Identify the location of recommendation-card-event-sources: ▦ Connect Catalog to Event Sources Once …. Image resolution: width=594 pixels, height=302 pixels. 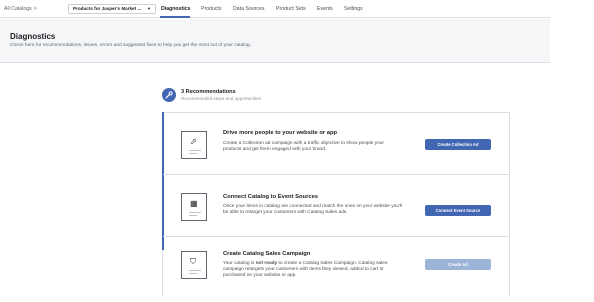
(336, 206).